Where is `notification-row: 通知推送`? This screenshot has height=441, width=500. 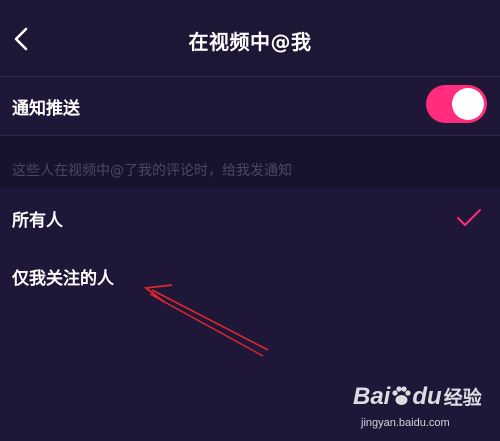 notification-row: 通知推送 is located at coordinates (250, 106).